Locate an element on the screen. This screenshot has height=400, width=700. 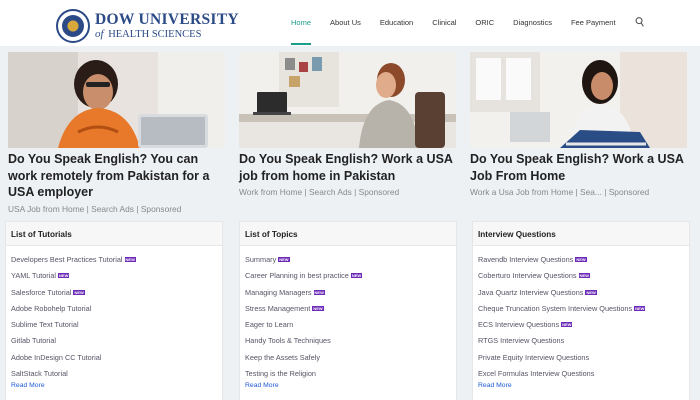
list-item: Private Equity Interview Questions is located at coordinates (583, 361).